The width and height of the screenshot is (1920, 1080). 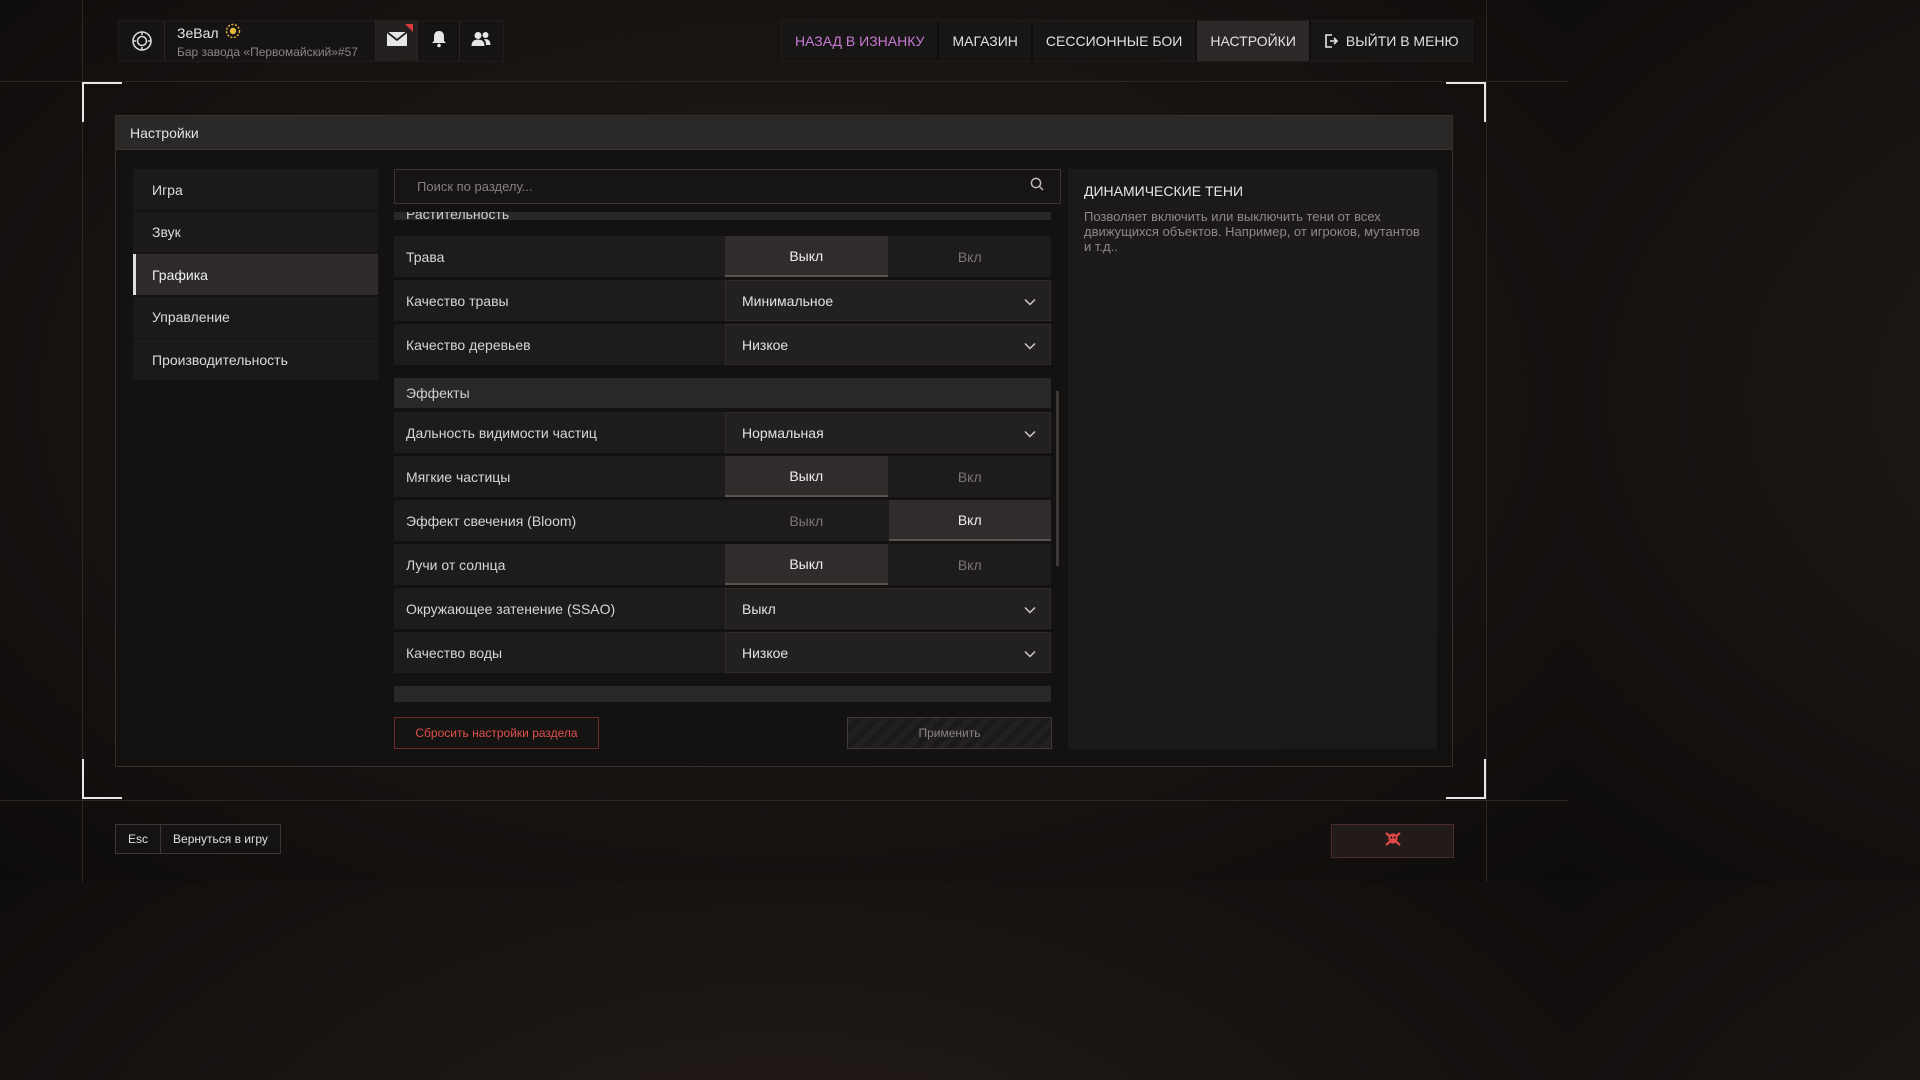 I want to click on sidebar-item-sound: Звук, so click(x=255, y=232).